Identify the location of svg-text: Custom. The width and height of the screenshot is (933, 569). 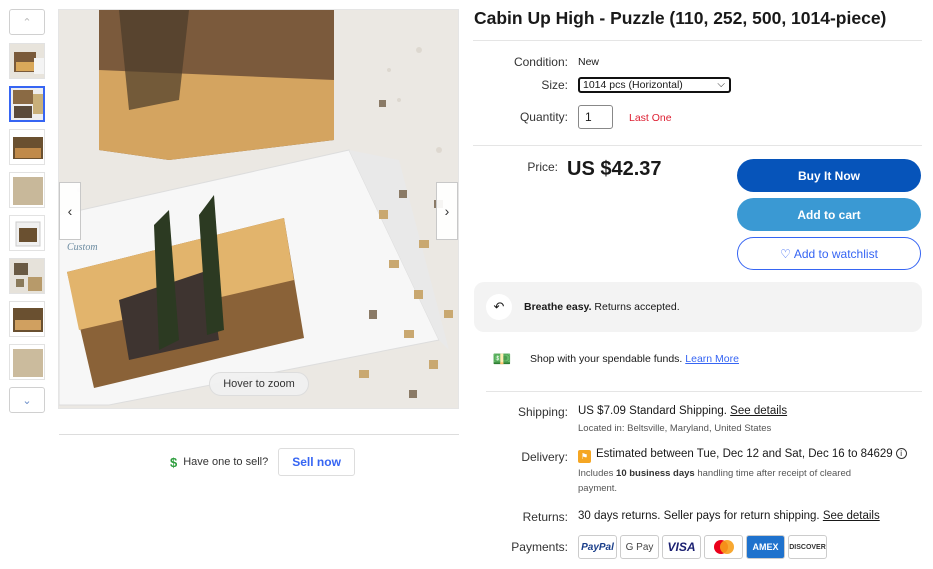
(82, 247).